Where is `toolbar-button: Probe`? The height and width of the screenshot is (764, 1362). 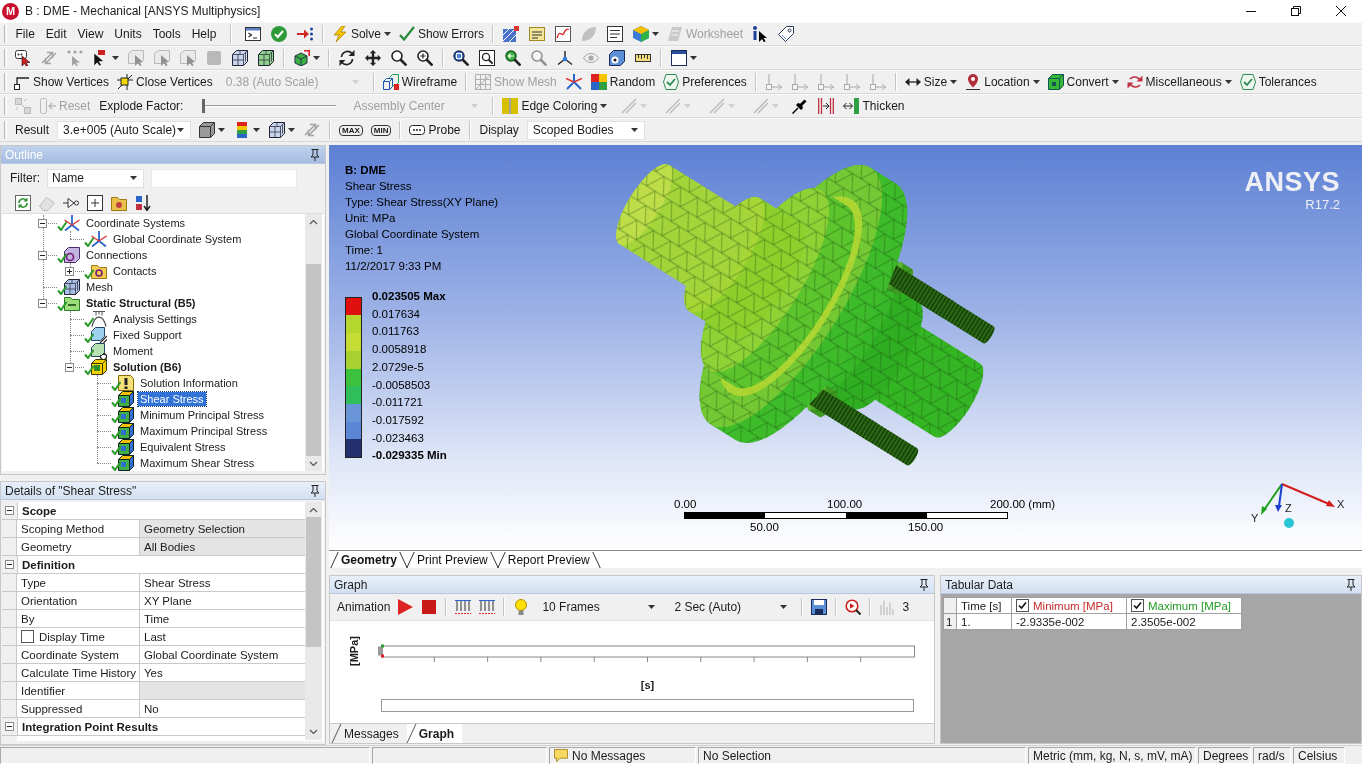
toolbar-button: Probe is located at coordinates (435, 130).